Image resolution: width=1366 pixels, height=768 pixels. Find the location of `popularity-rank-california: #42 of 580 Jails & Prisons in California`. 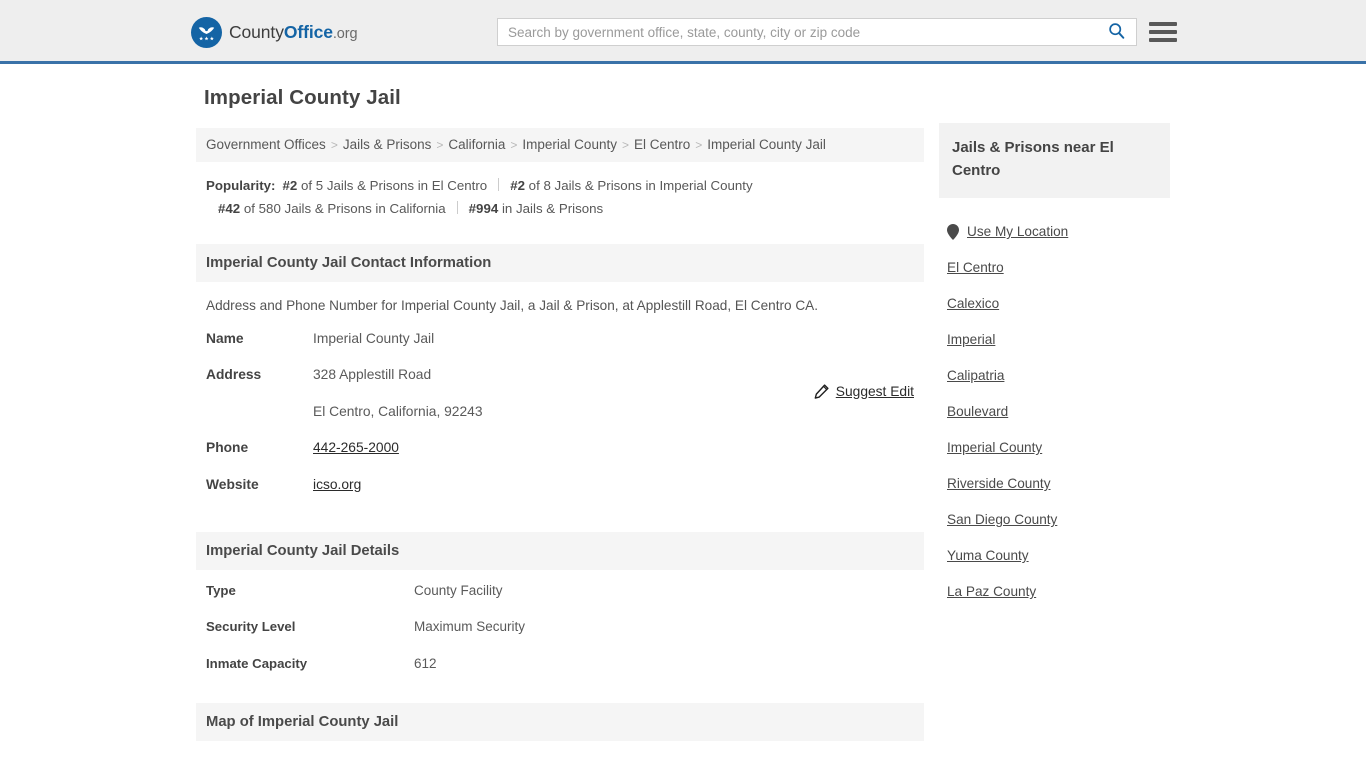

popularity-rank-california: #42 of 580 Jails & Prisons in California is located at coordinates (332, 208).